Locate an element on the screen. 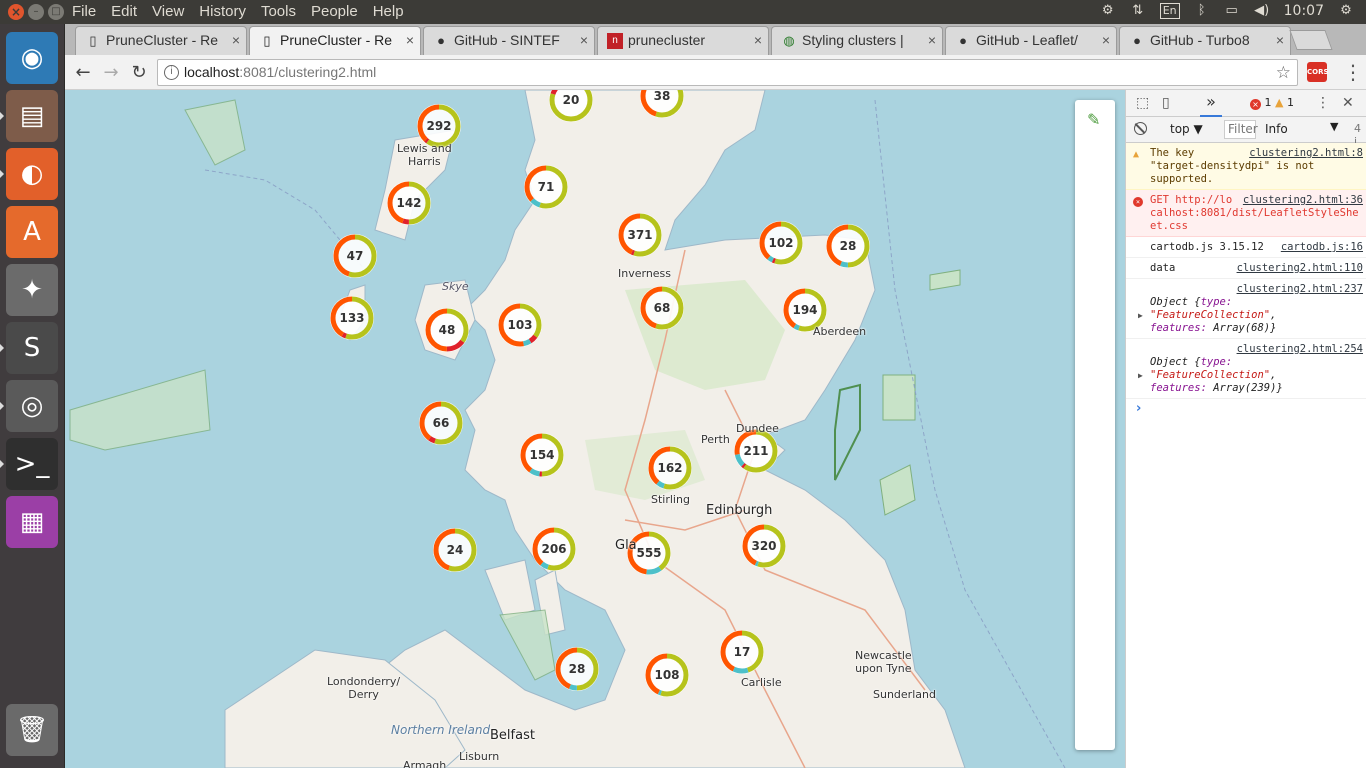 The height and width of the screenshot is (768, 1366). tab-prunecluster-1: ▯ PruneCluster - Re × is located at coordinates (161, 40).